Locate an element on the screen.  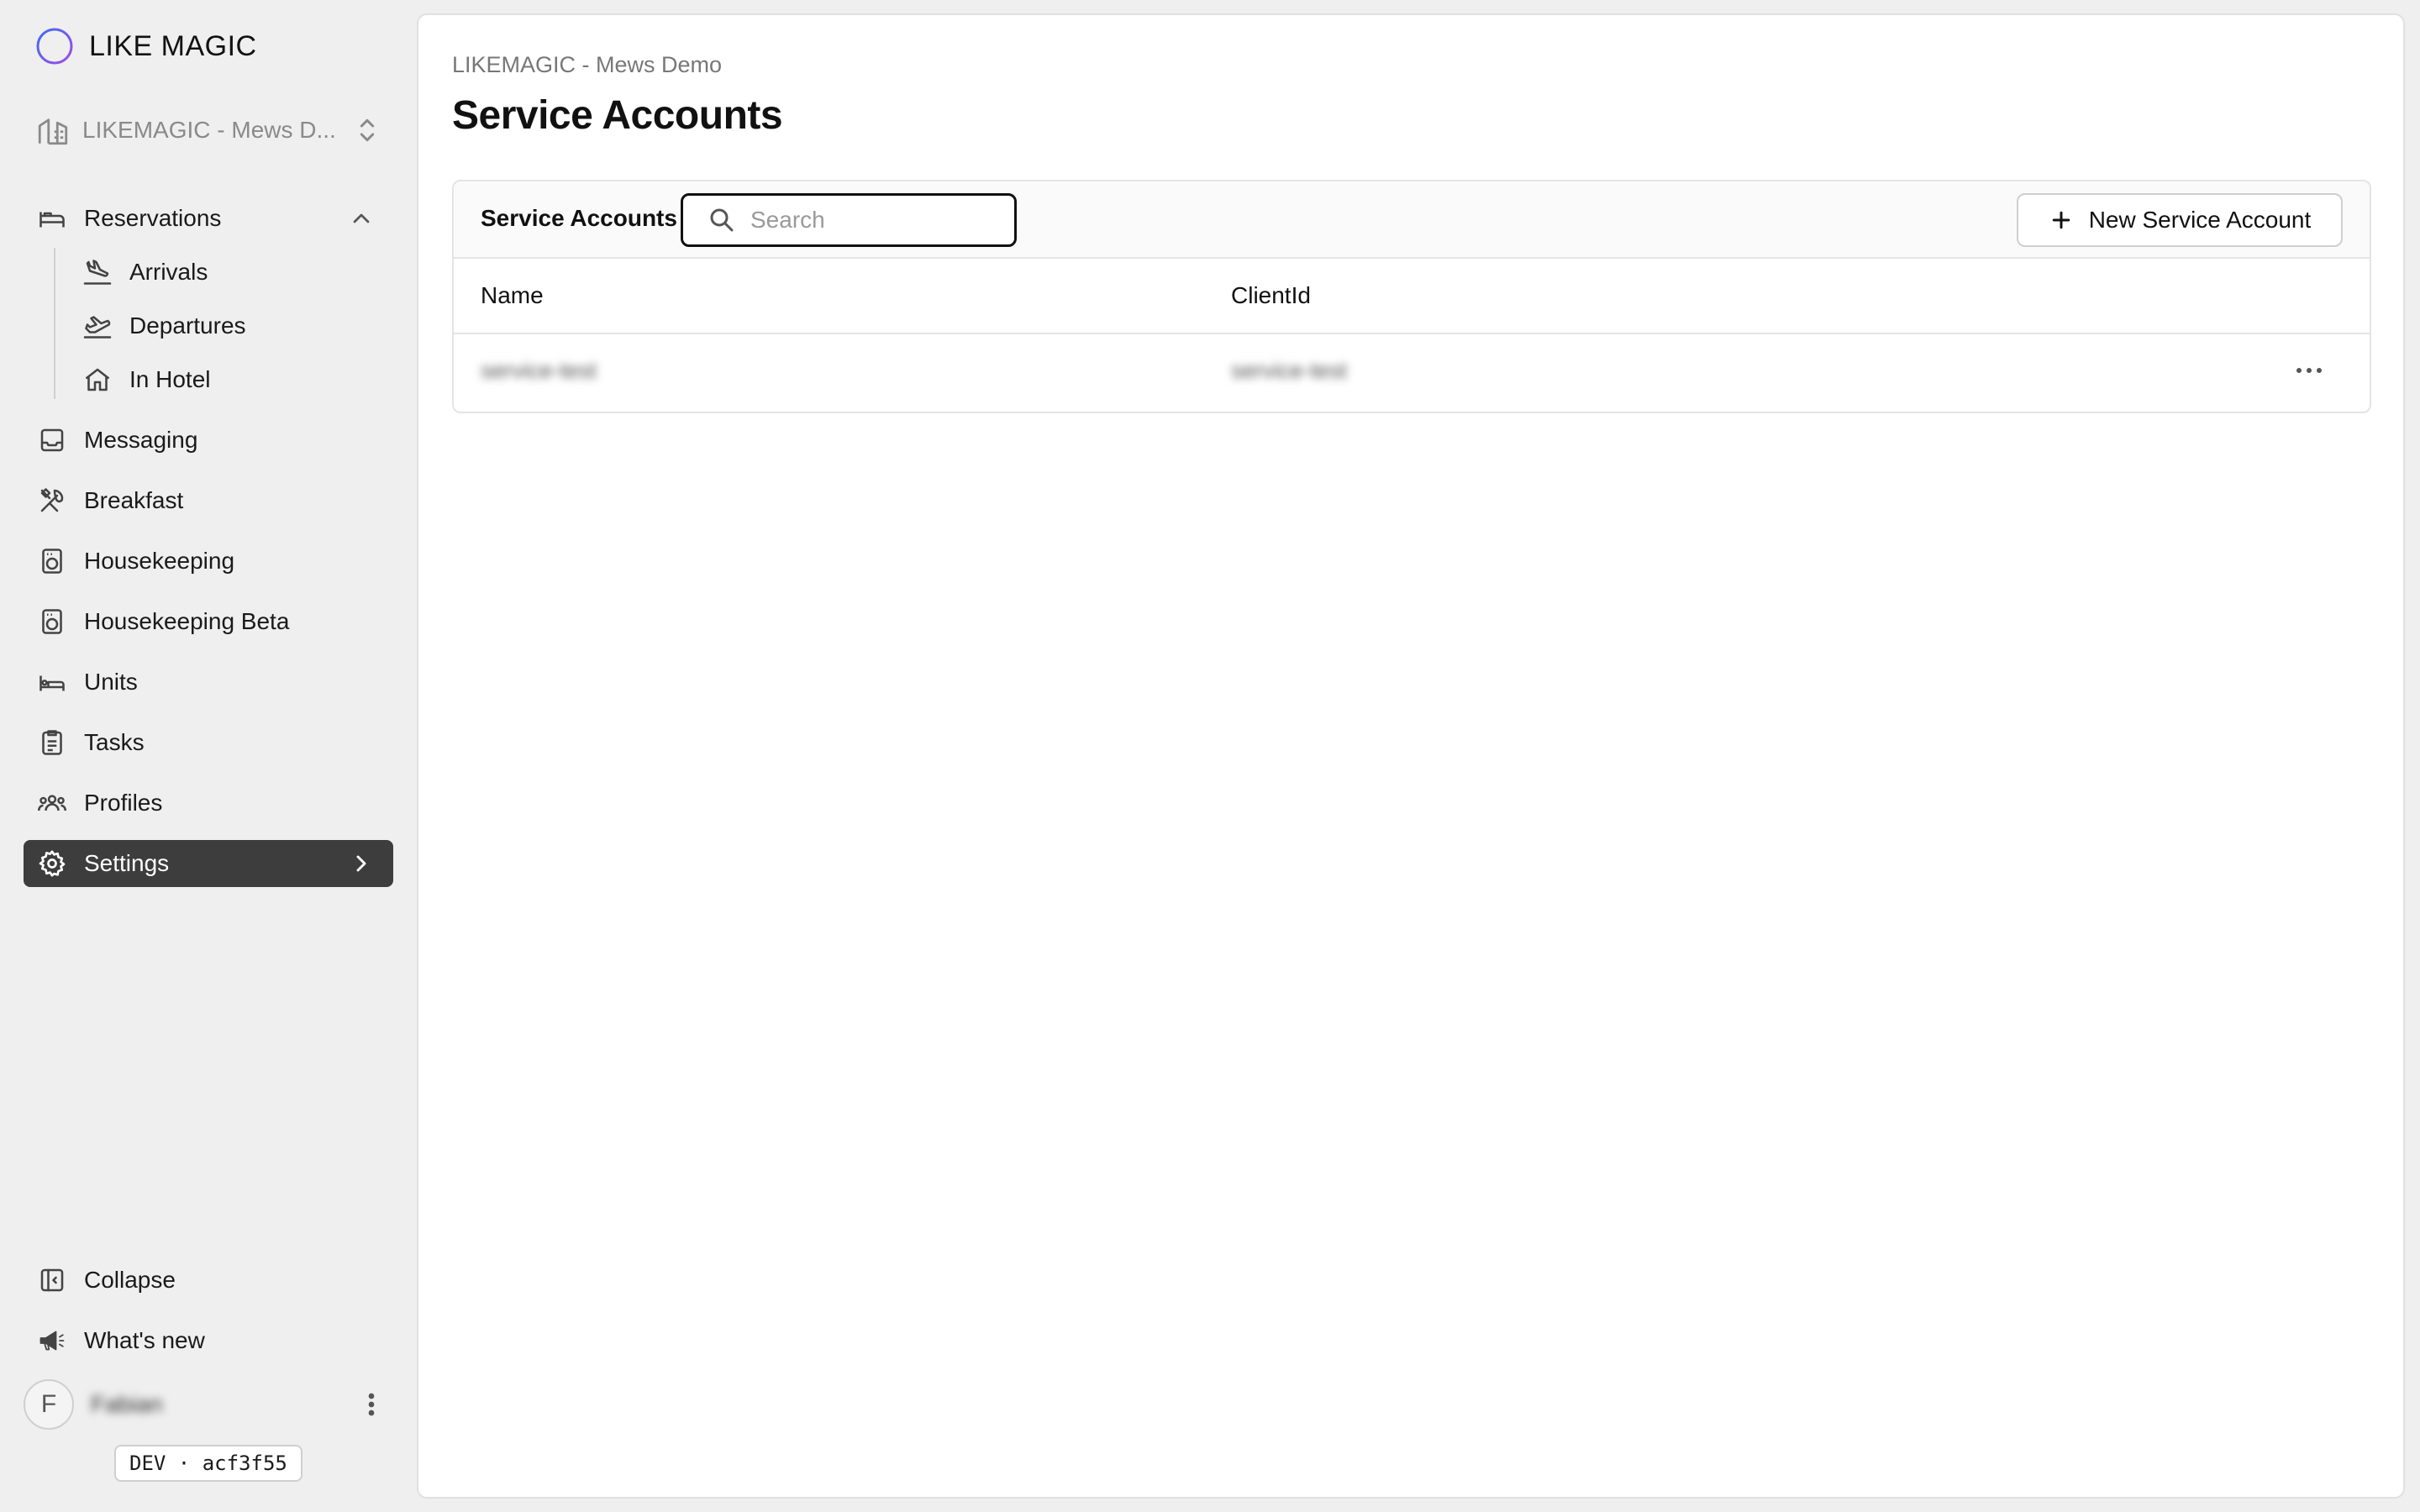
sidebar-item-tasks: Tasks is located at coordinates (208, 742).